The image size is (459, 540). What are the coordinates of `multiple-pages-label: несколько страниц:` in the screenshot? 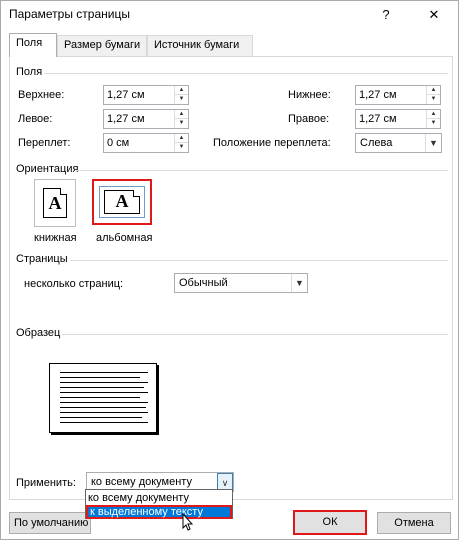 It's located at (74, 284).